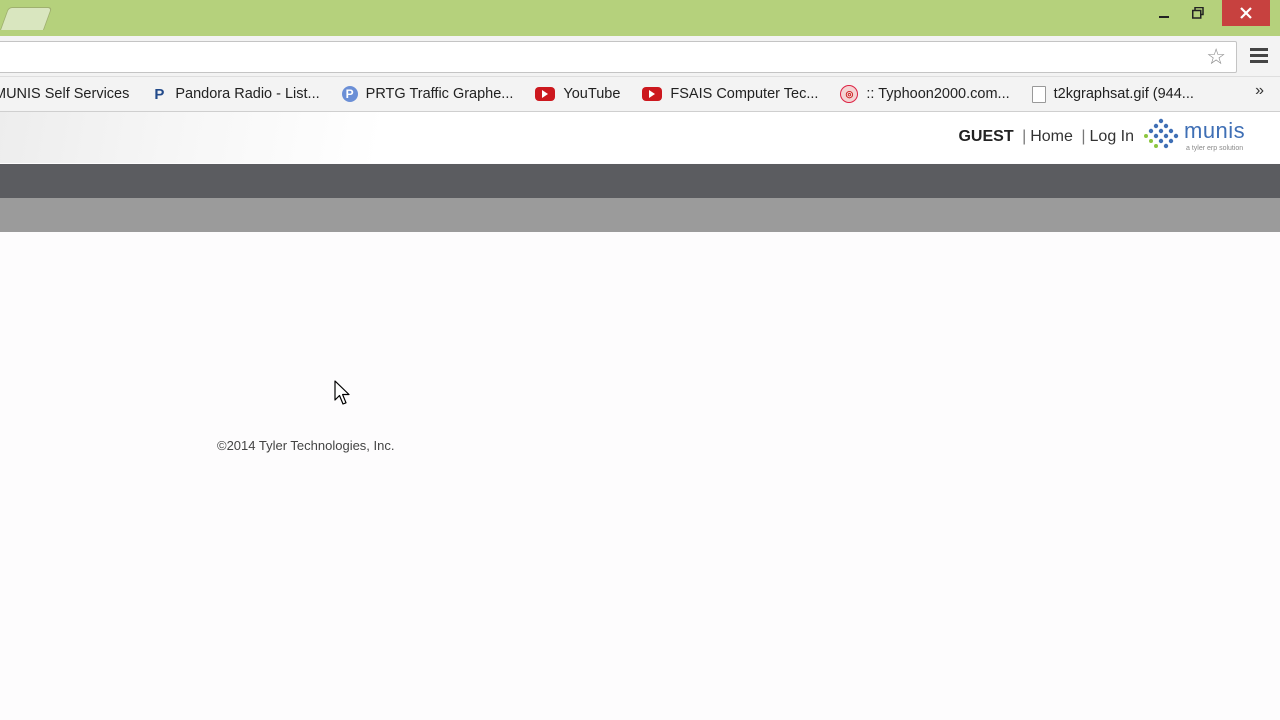 This screenshot has height=720, width=1280. Describe the element at coordinates (65, 94) in the screenshot. I see `bookmark-label: MUNIS Self Services` at that location.